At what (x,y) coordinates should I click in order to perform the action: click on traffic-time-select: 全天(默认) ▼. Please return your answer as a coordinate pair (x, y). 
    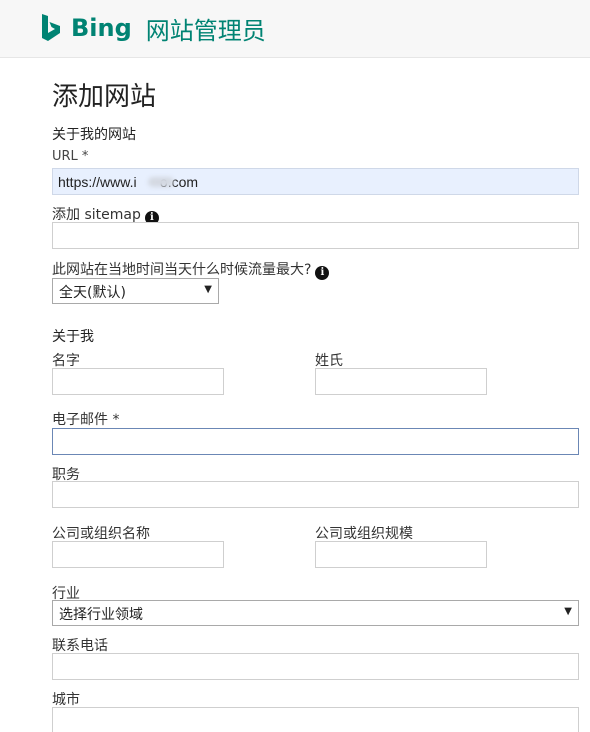
    Looking at the image, I should click on (135, 291).